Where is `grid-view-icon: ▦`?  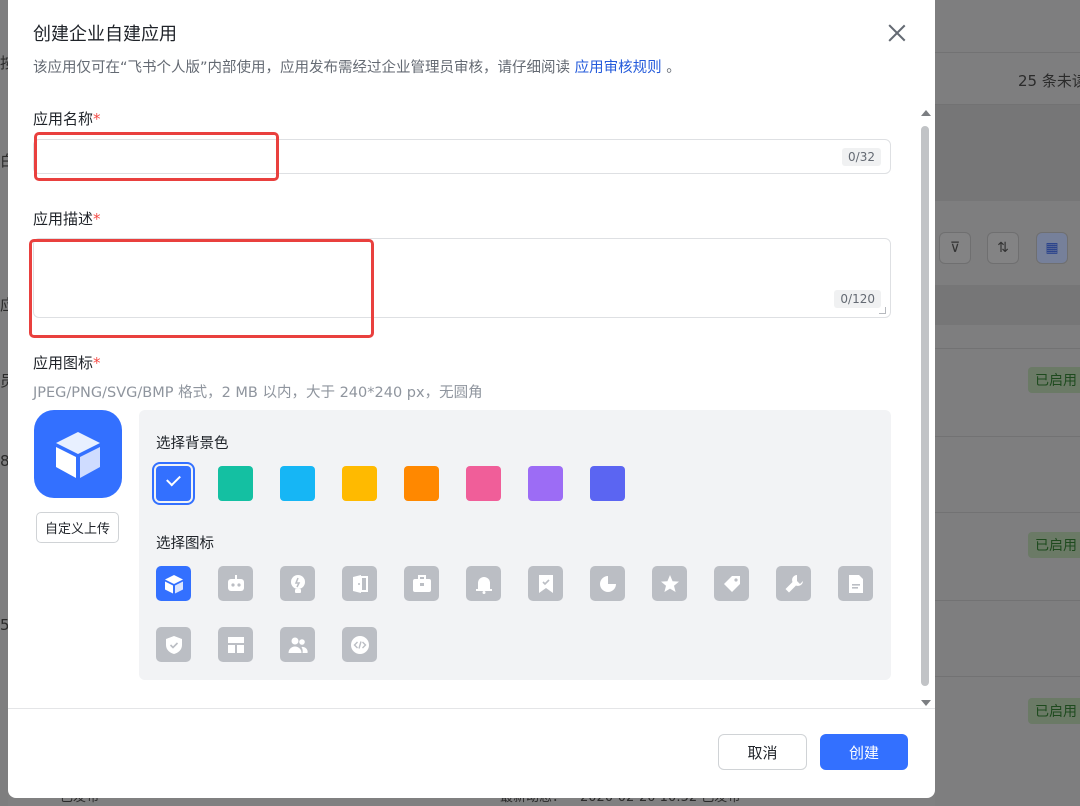
grid-view-icon: ▦ is located at coordinates (1052, 248).